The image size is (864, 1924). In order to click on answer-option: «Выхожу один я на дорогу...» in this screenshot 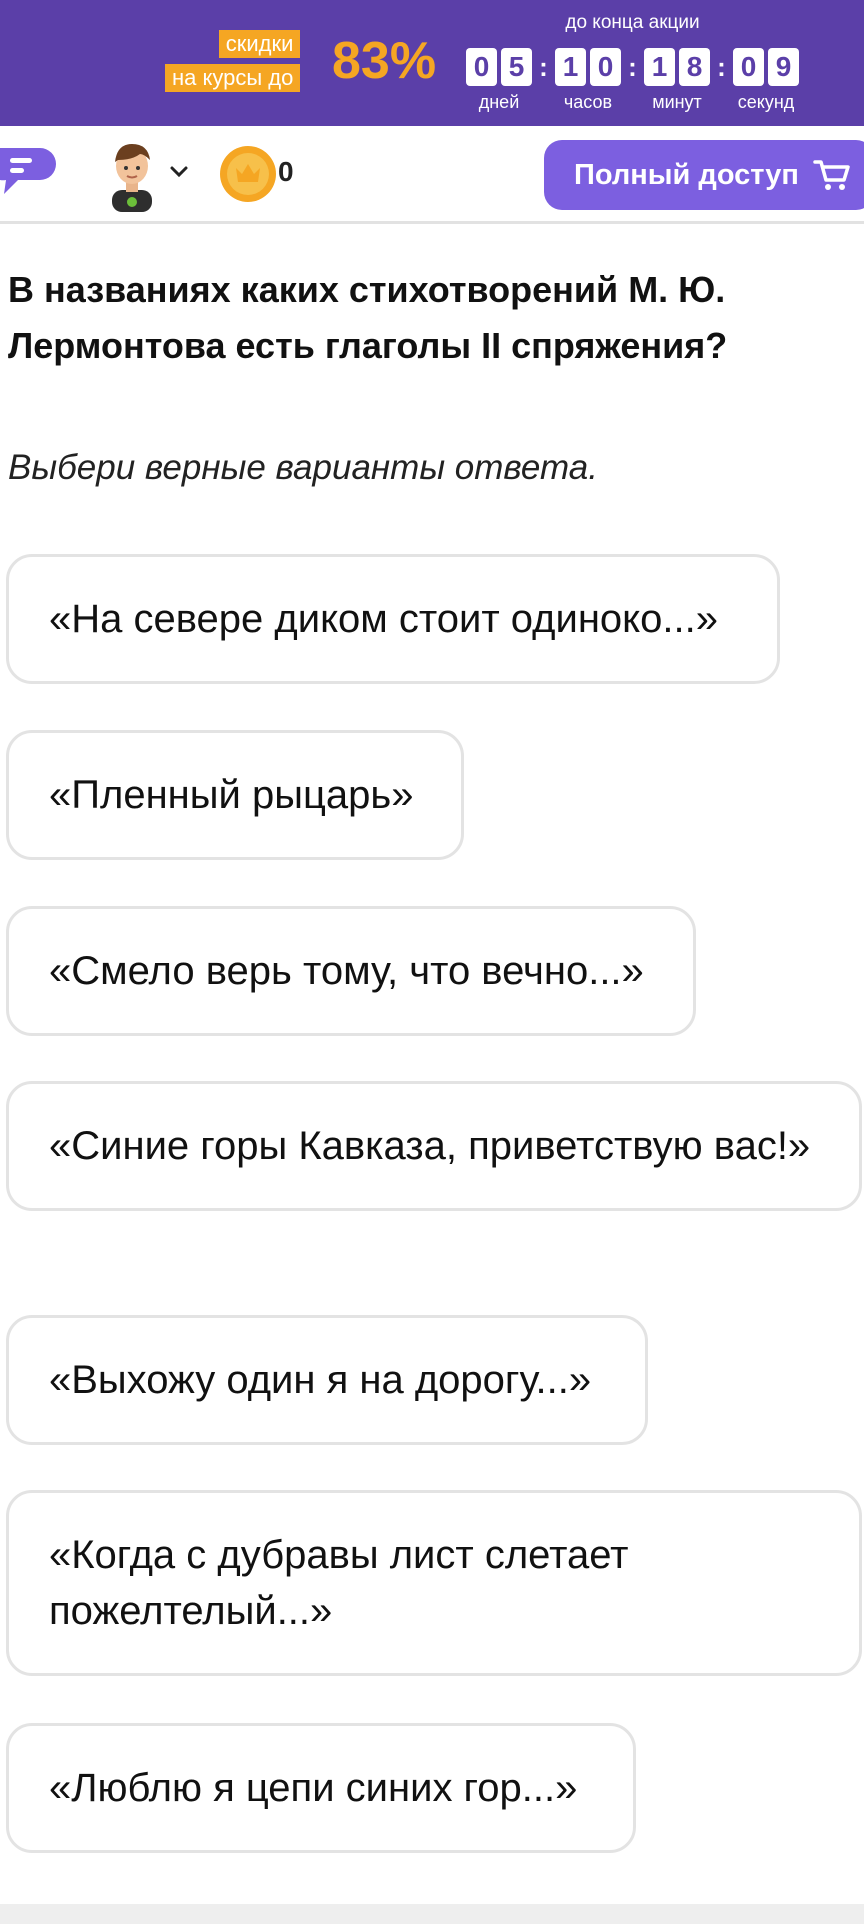, I will do `click(327, 1380)`.